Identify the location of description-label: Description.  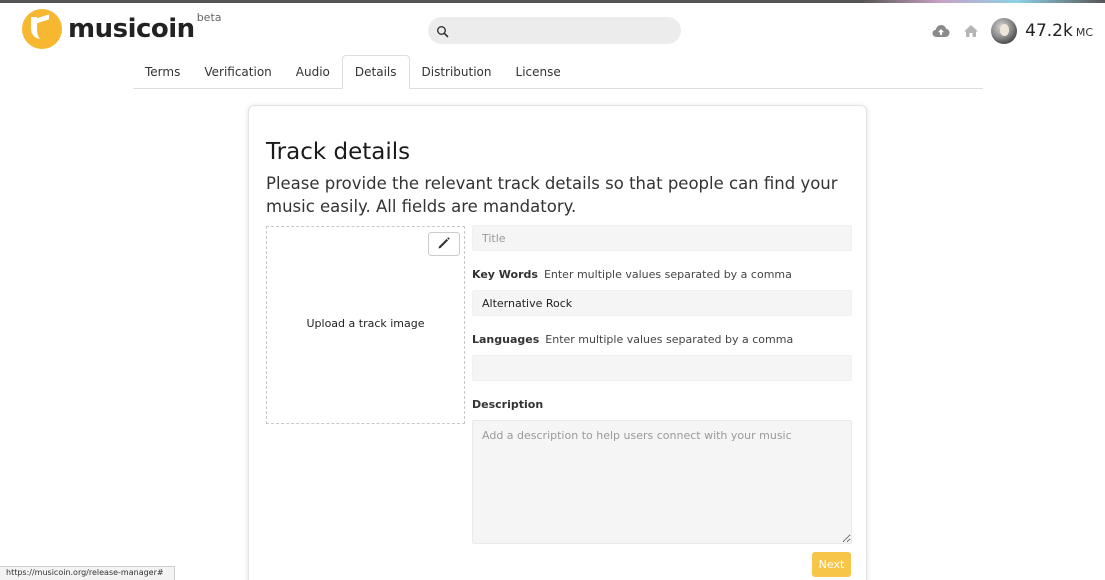
(510, 404).